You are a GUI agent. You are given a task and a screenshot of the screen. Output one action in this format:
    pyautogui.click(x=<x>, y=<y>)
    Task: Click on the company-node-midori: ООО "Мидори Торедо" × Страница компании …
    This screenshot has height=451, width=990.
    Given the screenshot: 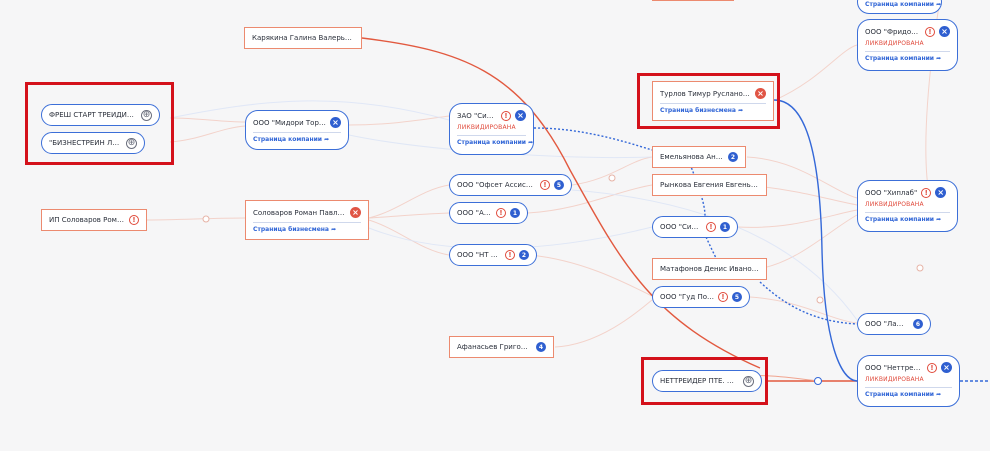 What is the action you would take?
    pyautogui.click(x=297, y=130)
    